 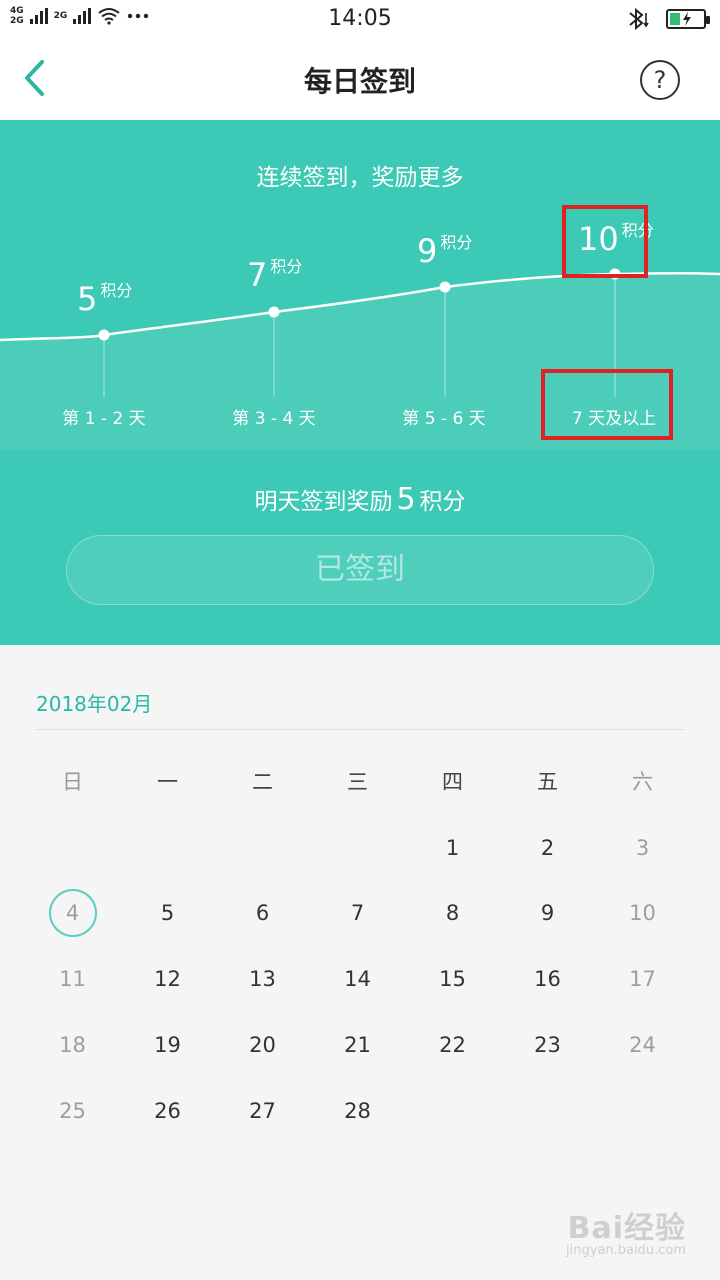 I want to click on calendar-week: 11 12 13 14 15 16 17, so click(x=357, y=979).